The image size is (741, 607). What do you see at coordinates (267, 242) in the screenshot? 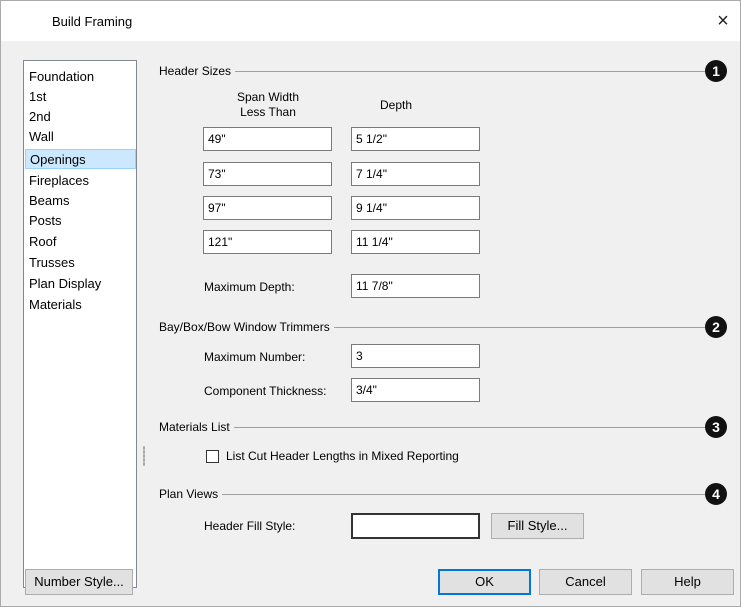
I see `span-width-field-4: 121"` at bounding box center [267, 242].